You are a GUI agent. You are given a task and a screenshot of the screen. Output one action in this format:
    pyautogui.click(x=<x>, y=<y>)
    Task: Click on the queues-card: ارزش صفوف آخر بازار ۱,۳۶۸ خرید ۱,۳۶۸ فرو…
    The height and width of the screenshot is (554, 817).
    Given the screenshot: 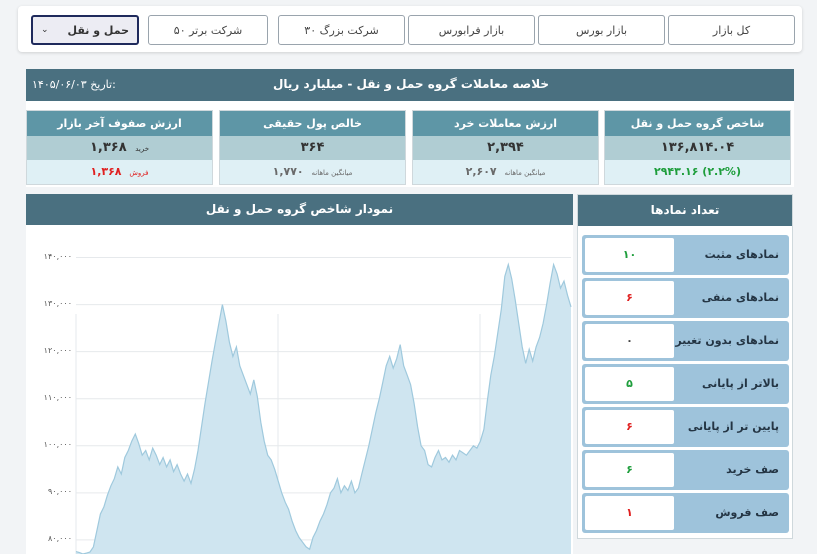 What is the action you would take?
    pyautogui.click(x=119, y=147)
    